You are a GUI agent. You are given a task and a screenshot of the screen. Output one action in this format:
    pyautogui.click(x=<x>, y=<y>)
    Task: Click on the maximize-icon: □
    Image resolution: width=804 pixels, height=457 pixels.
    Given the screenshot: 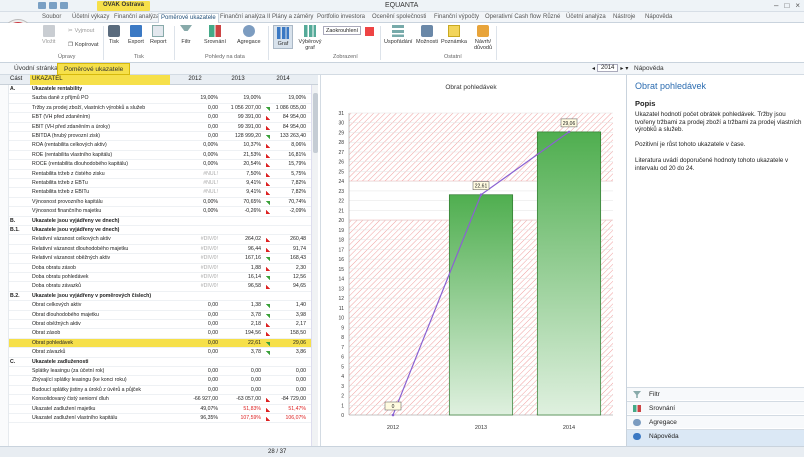 What is the action you would take?
    pyautogui.click(x=786, y=5)
    